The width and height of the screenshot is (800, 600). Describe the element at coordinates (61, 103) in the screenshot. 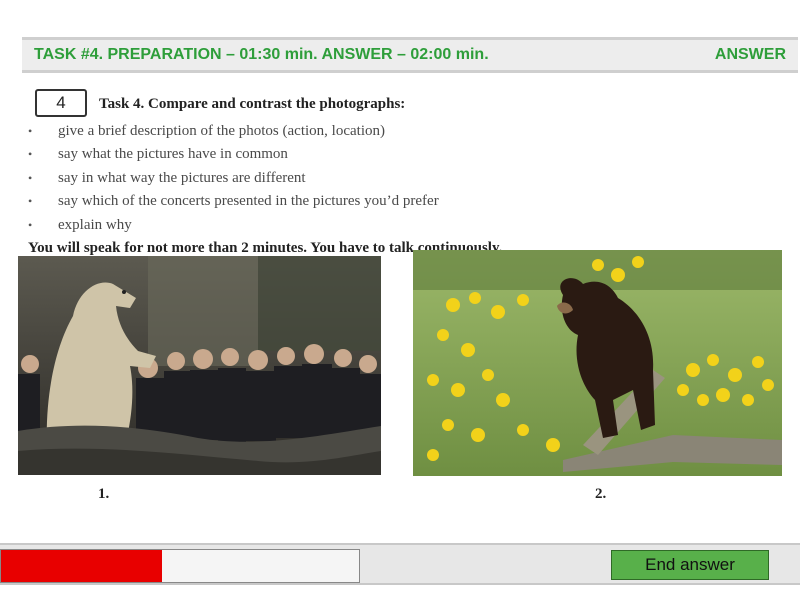

I see `task-number-box: 4` at that location.